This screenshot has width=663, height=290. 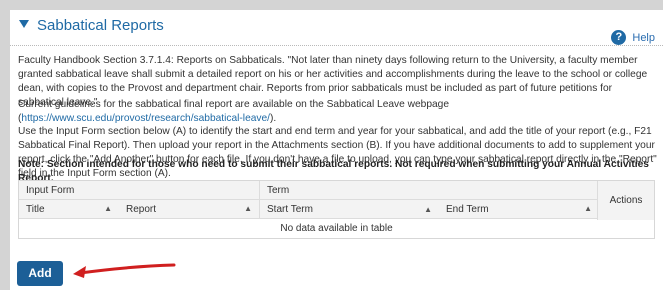 I want to click on guidelines-text-end: )., so click(x=273, y=118).